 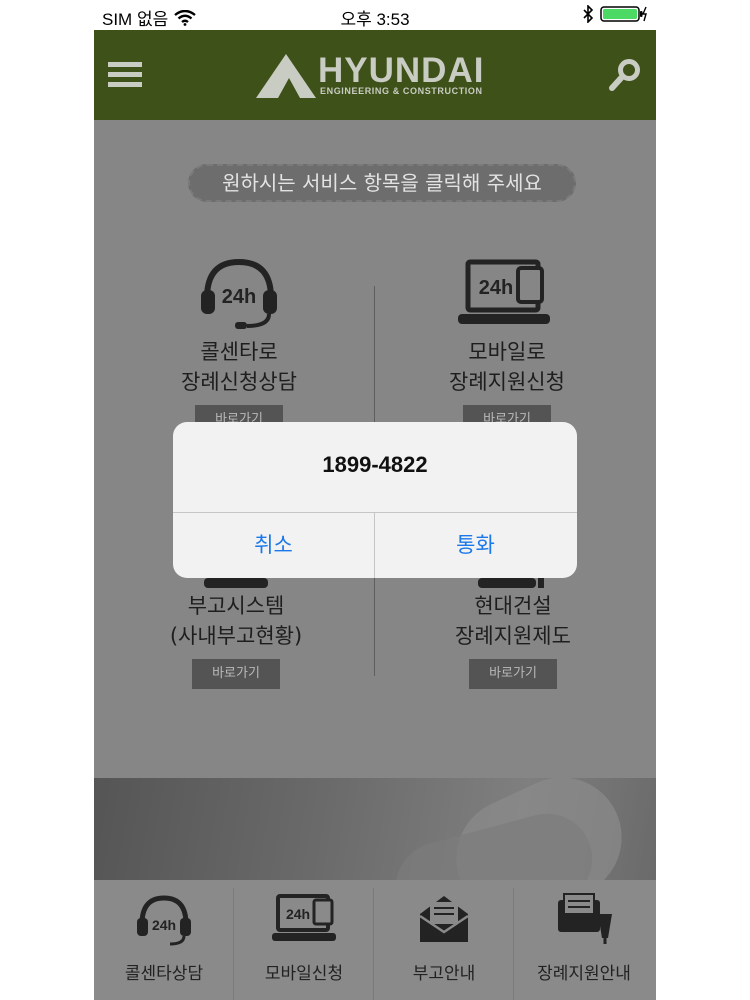 I want to click on tab-support-info: 장례지원안내, so click(x=584, y=940).